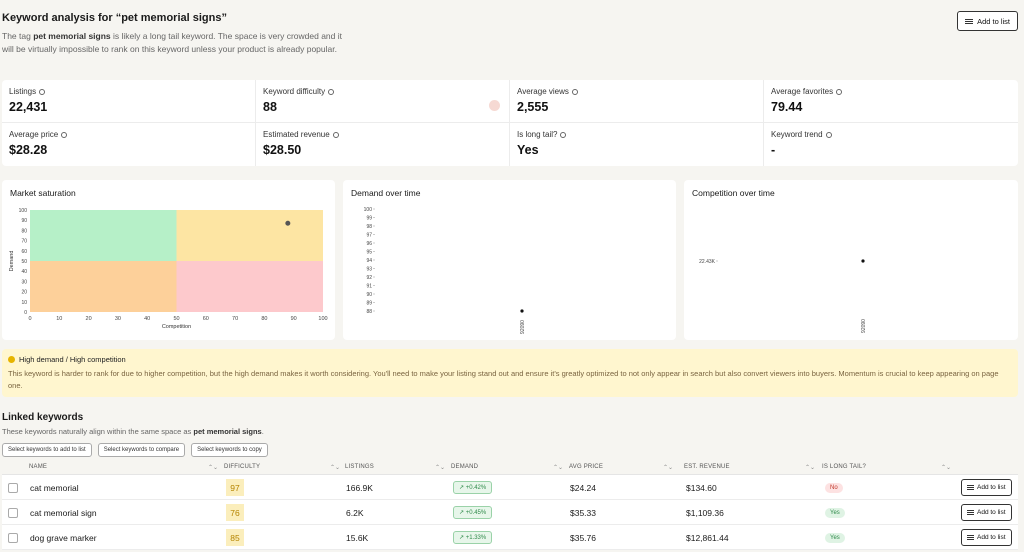  What do you see at coordinates (38, 467) in the screenshot?
I see `col-name: NAME` at bounding box center [38, 467].